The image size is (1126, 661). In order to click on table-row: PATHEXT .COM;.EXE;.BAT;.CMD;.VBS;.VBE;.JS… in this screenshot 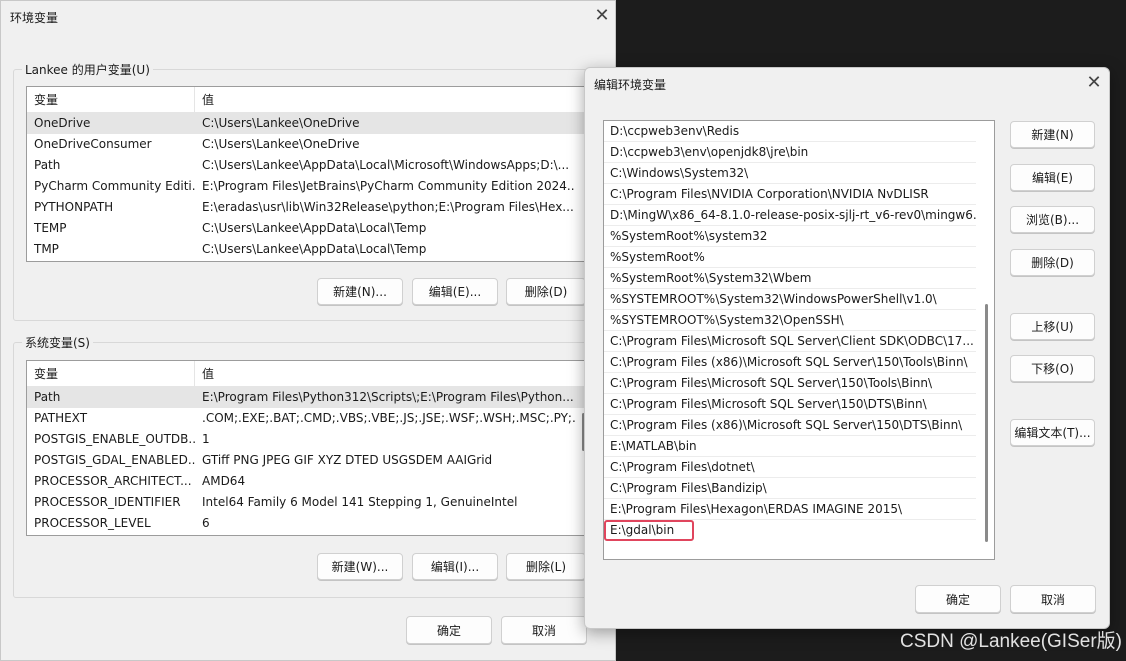, I will do `click(306, 418)`.